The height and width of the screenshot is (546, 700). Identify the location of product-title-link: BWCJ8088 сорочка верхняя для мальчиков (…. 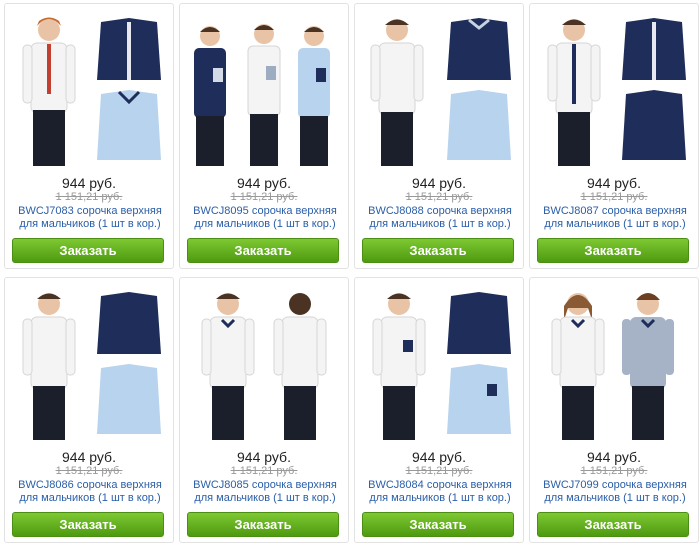
(440, 218).